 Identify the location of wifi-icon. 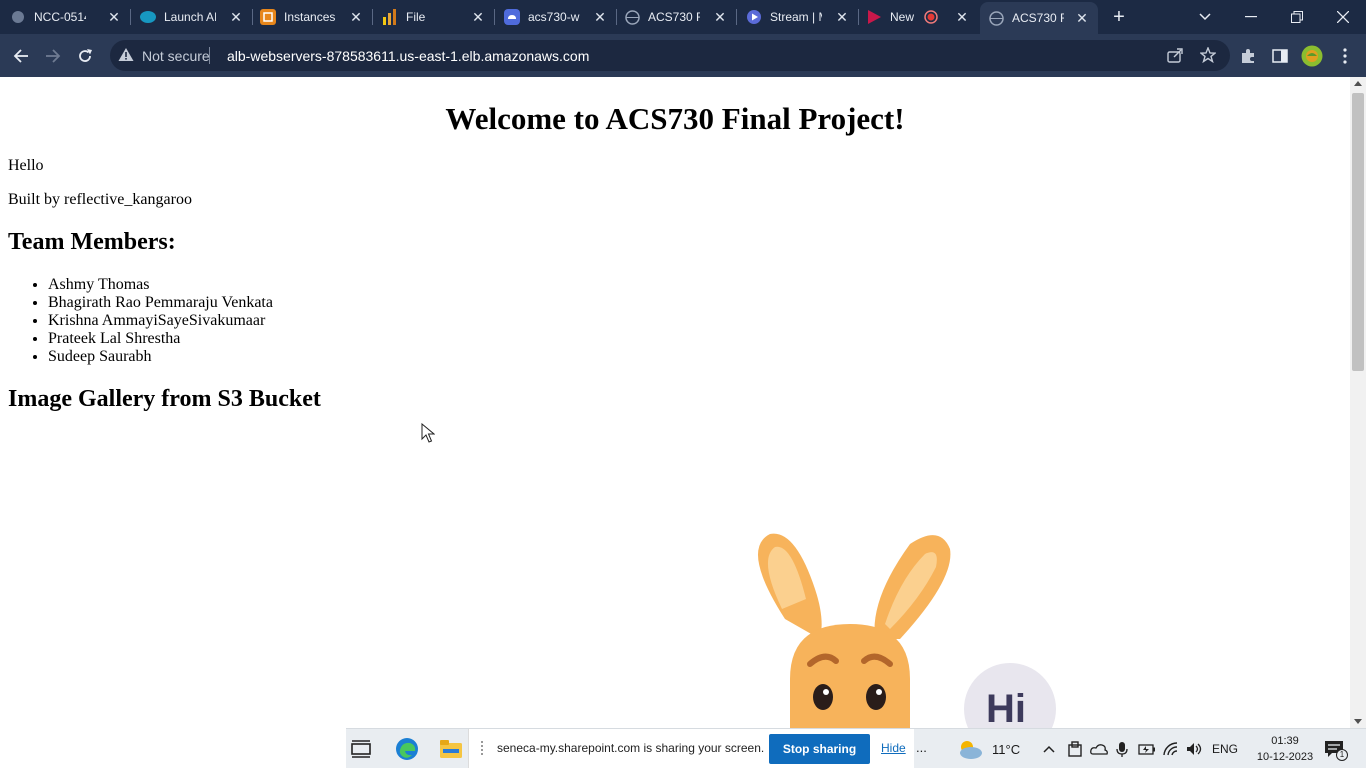
(1172, 748).